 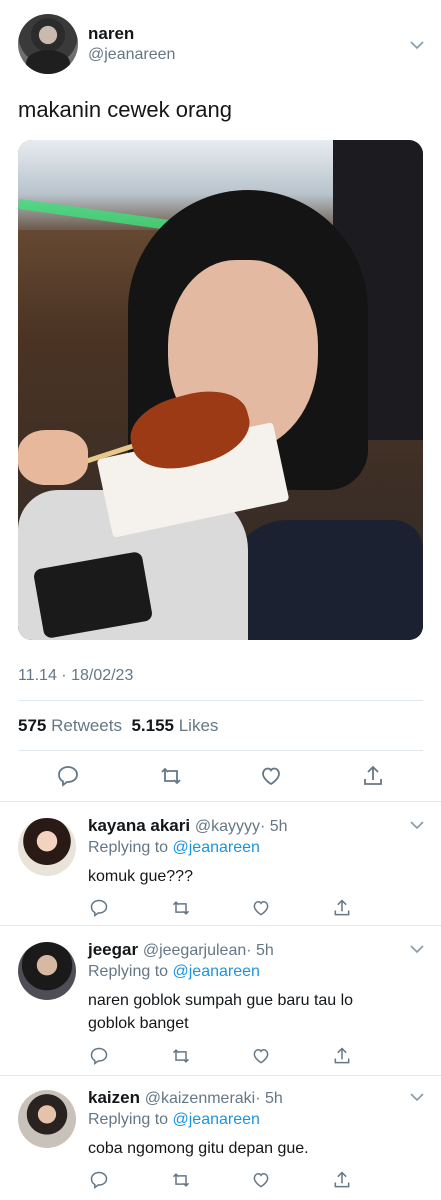 What do you see at coordinates (75, 676) in the screenshot?
I see `tweet-timestamp: 11.14 · 18/02/23` at bounding box center [75, 676].